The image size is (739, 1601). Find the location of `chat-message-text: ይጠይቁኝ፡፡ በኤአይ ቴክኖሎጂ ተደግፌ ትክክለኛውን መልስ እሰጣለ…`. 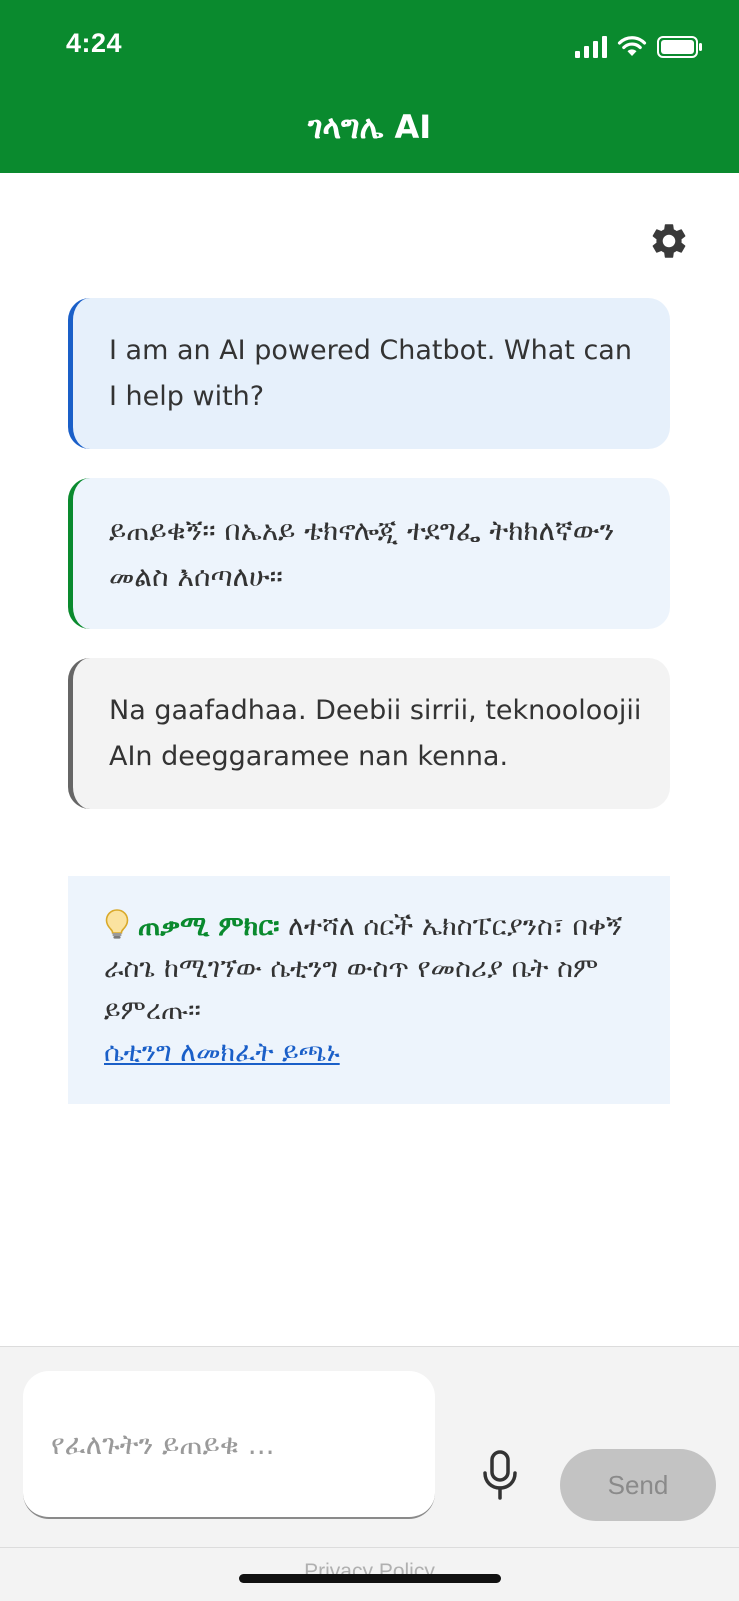

chat-message-text: ይጠይቁኝ፡፡ በኤአይ ቴክኖሎጂ ተደግፌ ትክክለኛውን መልስ እሰጣለ… is located at coordinates (362, 553).